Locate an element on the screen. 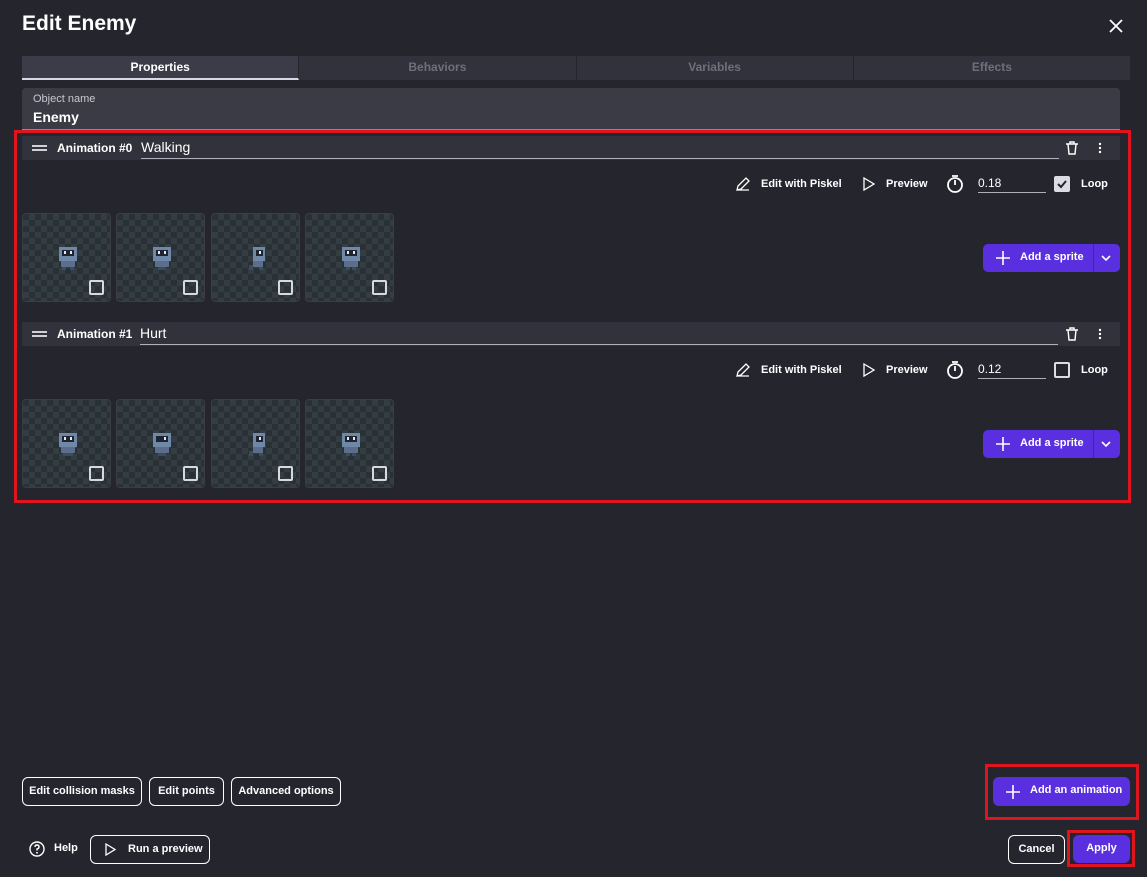  run-preview-label: Run a preview is located at coordinates (165, 849).